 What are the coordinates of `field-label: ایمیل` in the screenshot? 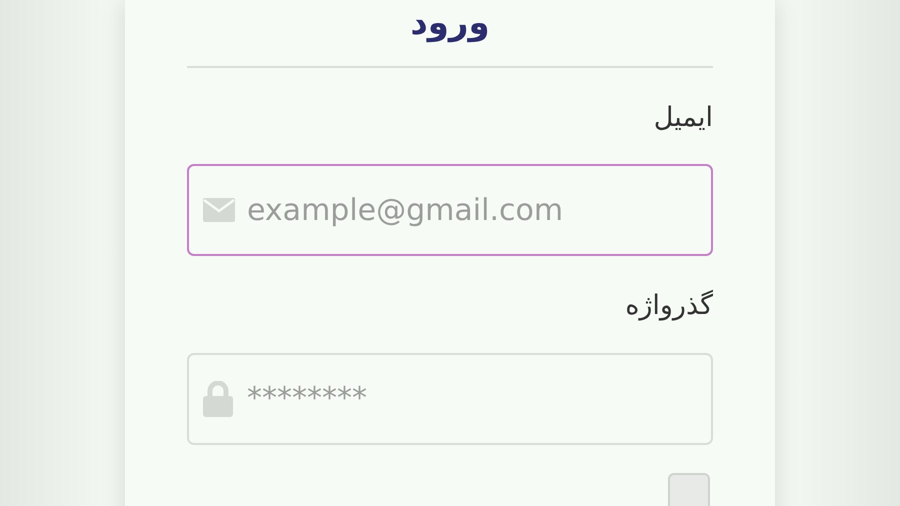 It's located at (683, 118).